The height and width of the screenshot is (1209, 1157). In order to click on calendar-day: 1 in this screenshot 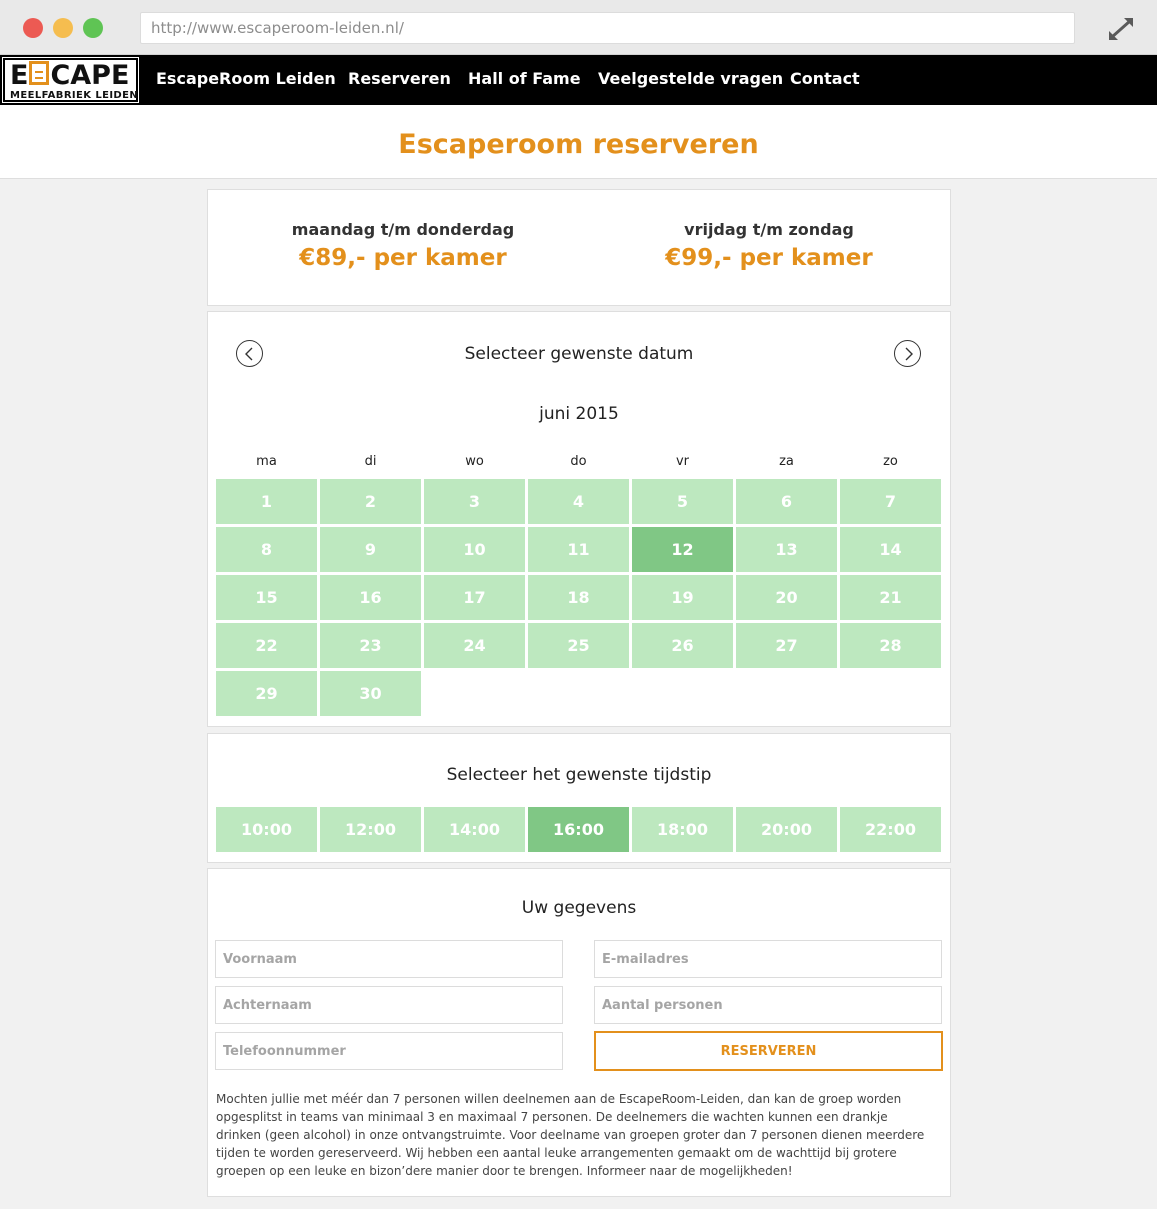, I will do `click(266, 501)`.